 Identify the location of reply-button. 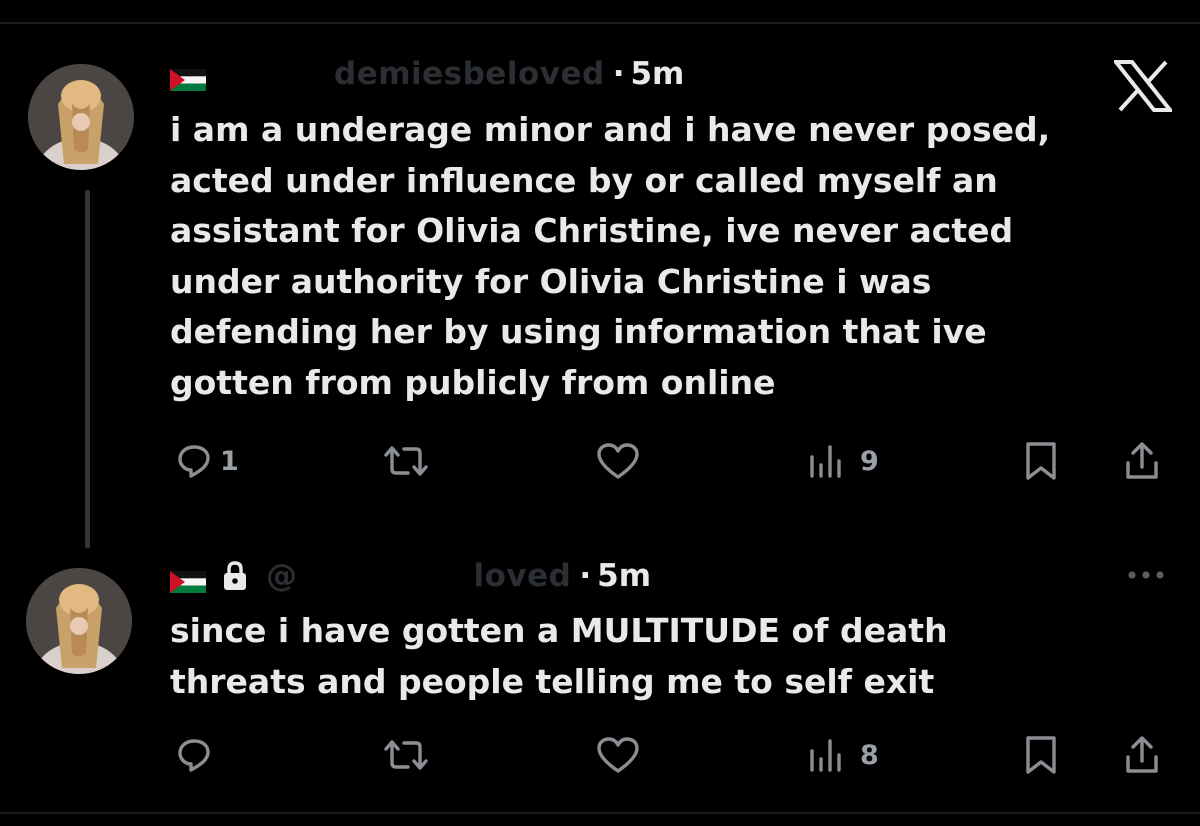
(198, 755).